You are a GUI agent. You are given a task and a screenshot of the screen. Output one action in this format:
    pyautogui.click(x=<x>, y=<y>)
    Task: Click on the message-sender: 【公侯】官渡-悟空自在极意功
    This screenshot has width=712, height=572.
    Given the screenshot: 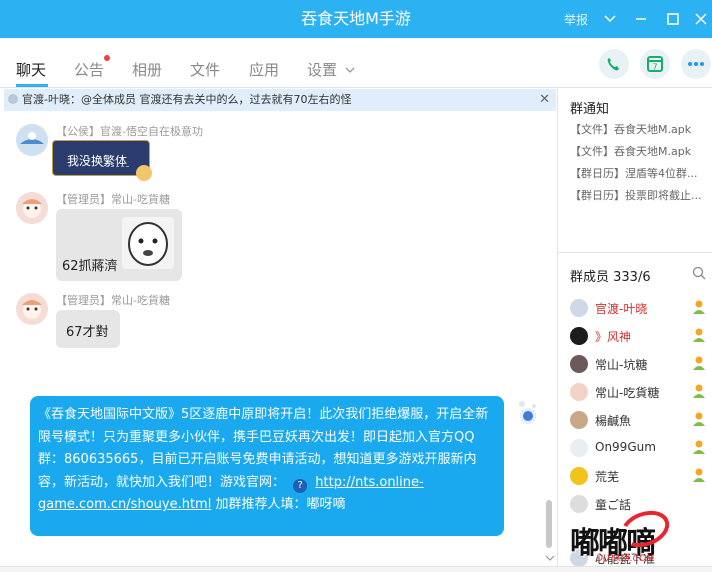 What is the action you would take?
    pyautogui.click(x=129, y=131)
    